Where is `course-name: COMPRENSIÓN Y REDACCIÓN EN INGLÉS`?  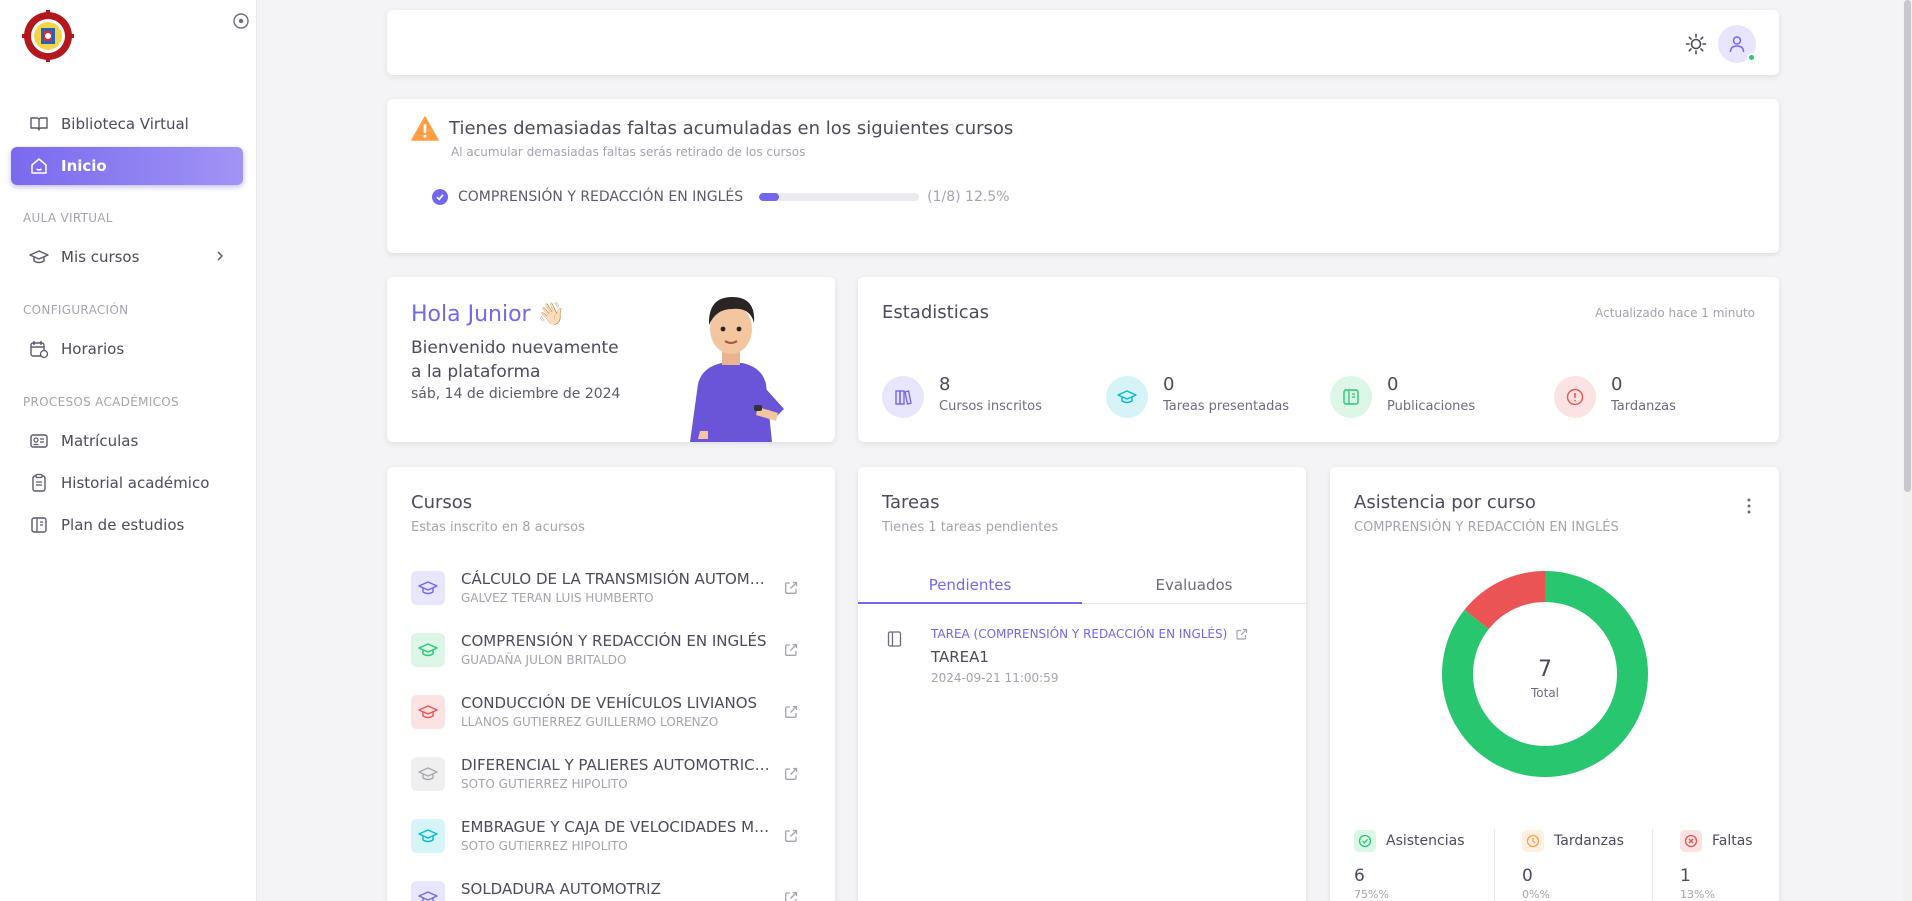
course-name: COMPRENSIÓN Y REDACCIÓN EN INGLÉS is located at coordinates (614, 641).